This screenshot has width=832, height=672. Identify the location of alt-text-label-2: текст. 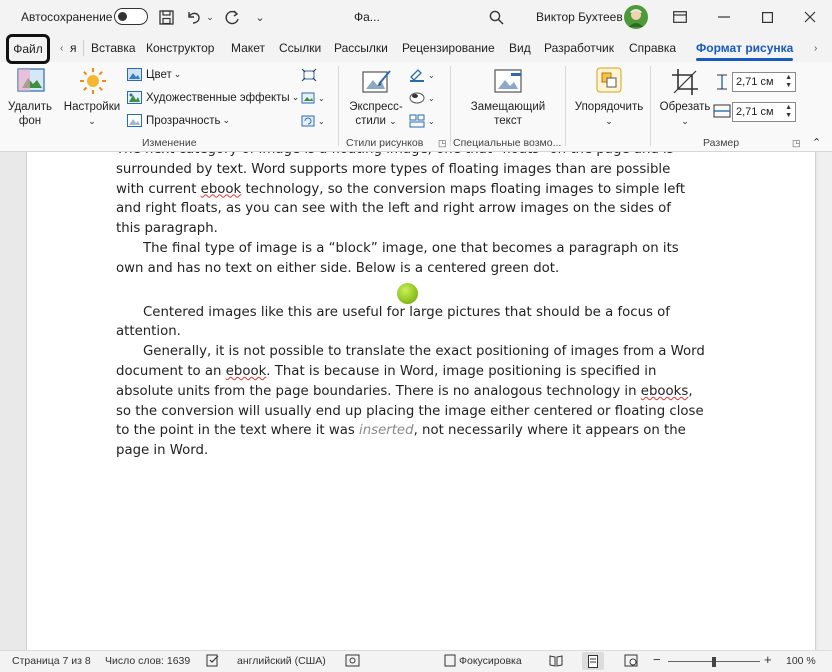
(508, 121).